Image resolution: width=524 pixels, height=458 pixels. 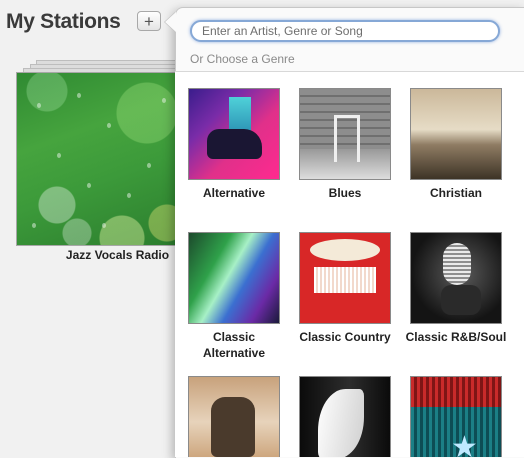 I want to click on genre-tile-classic-country: Classic Country, so click(x=345, y=288).